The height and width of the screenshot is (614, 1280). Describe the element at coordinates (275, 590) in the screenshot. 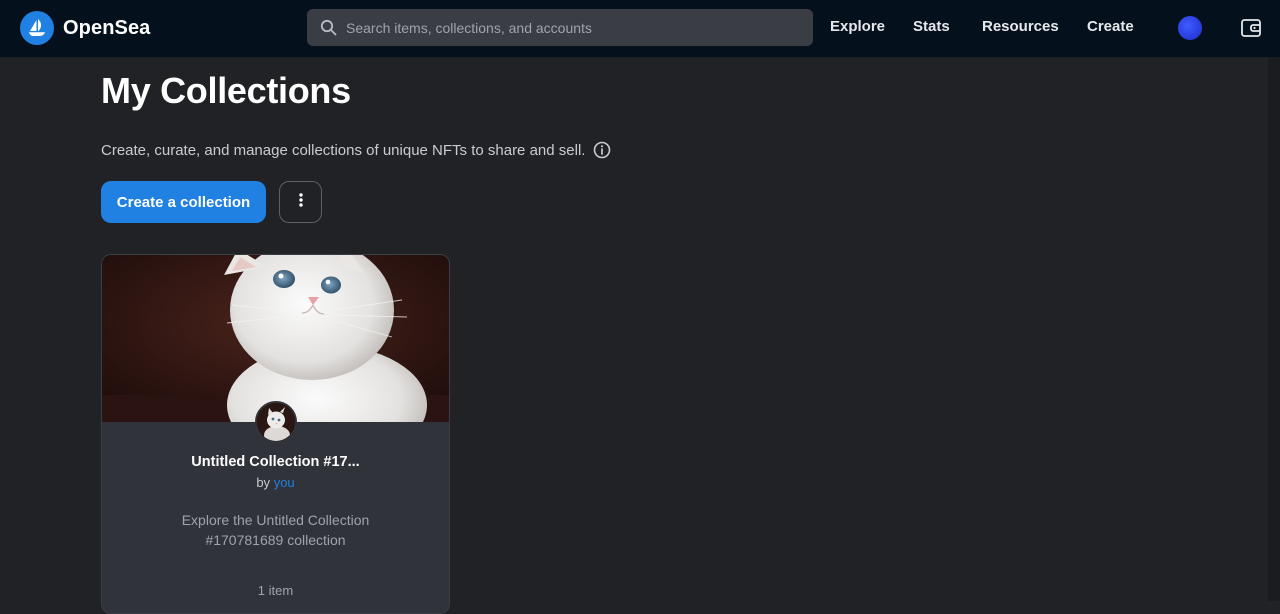

I see `collection-item-count: 1 item` at that location.